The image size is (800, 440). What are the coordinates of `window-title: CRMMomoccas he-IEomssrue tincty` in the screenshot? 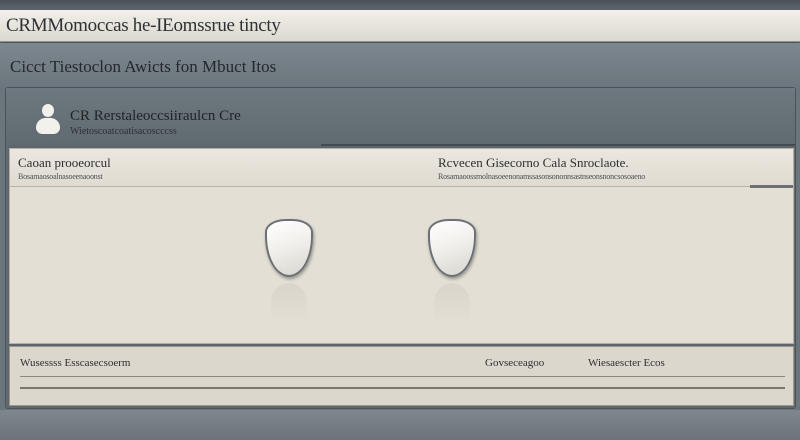 It's located at (143, 25).